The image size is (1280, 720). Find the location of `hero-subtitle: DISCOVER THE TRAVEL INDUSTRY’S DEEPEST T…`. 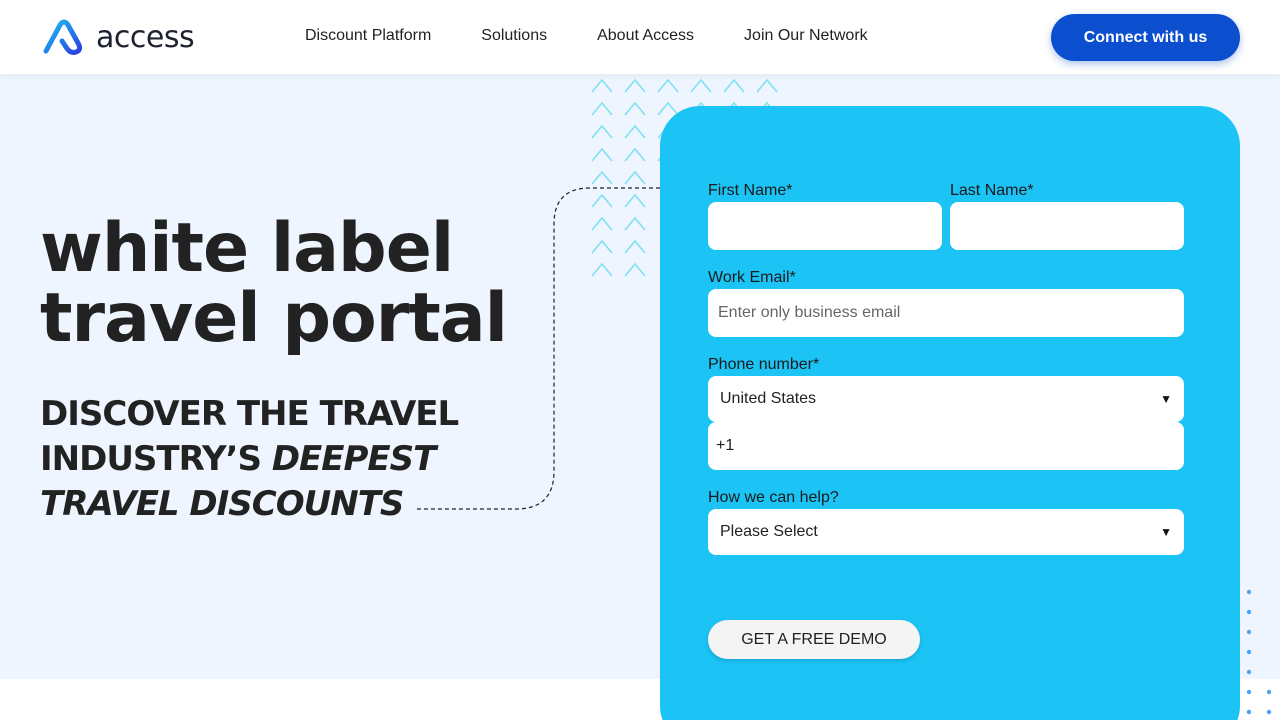

hero-subtitle: DISCOVER THE TRAVEL INDUSTRY’S DEEPEST T… is located at coordinates (270, 459).